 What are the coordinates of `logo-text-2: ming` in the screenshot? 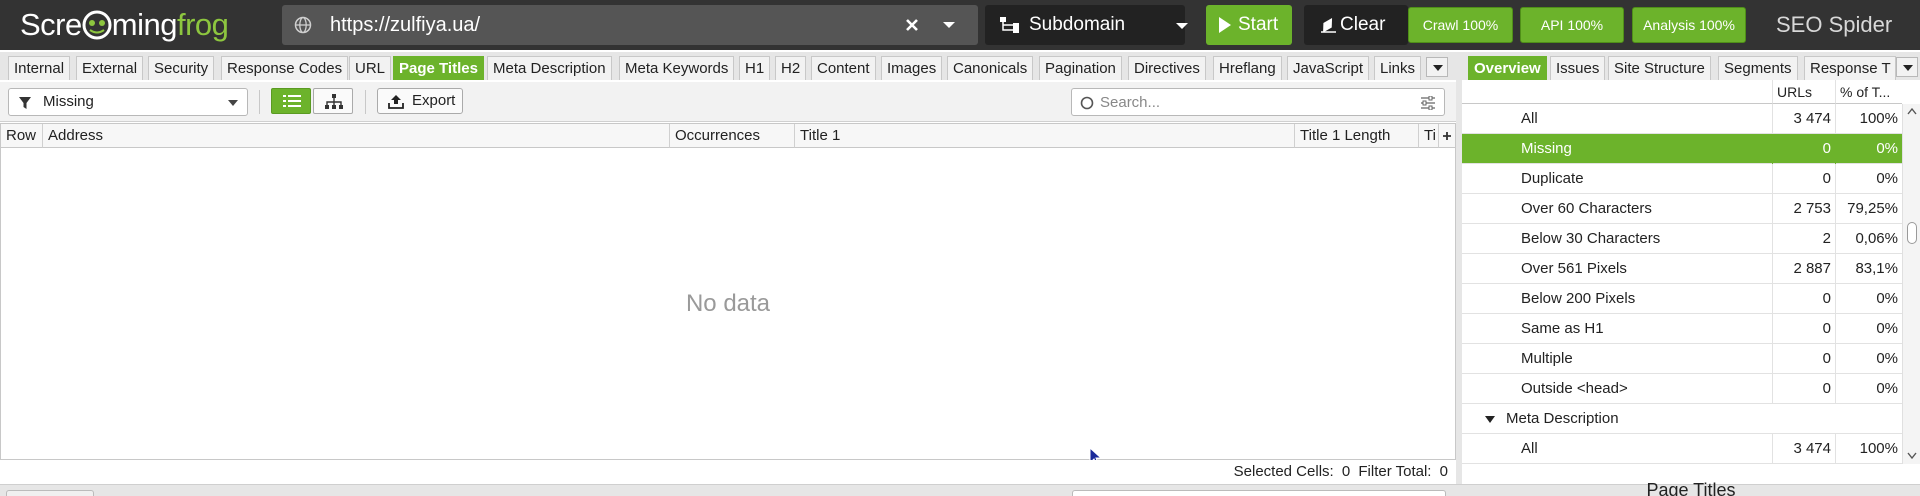 It's located at (144, 24).